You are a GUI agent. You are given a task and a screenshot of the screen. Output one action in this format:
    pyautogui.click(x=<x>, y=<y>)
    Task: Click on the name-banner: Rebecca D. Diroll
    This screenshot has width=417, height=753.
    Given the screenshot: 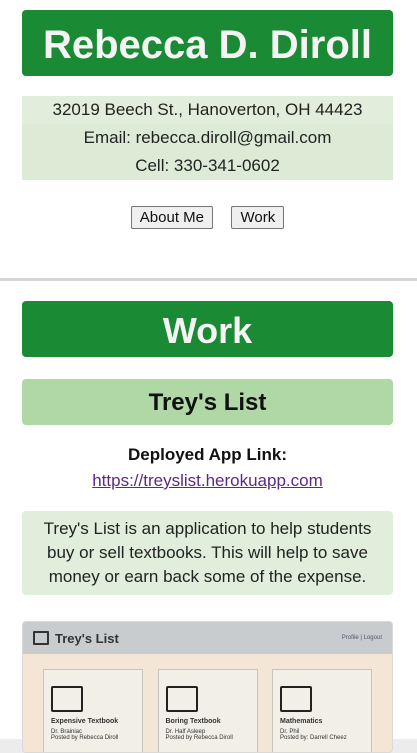 What is the action you would take?
    pyautogui.click(x=207, y=43)
    